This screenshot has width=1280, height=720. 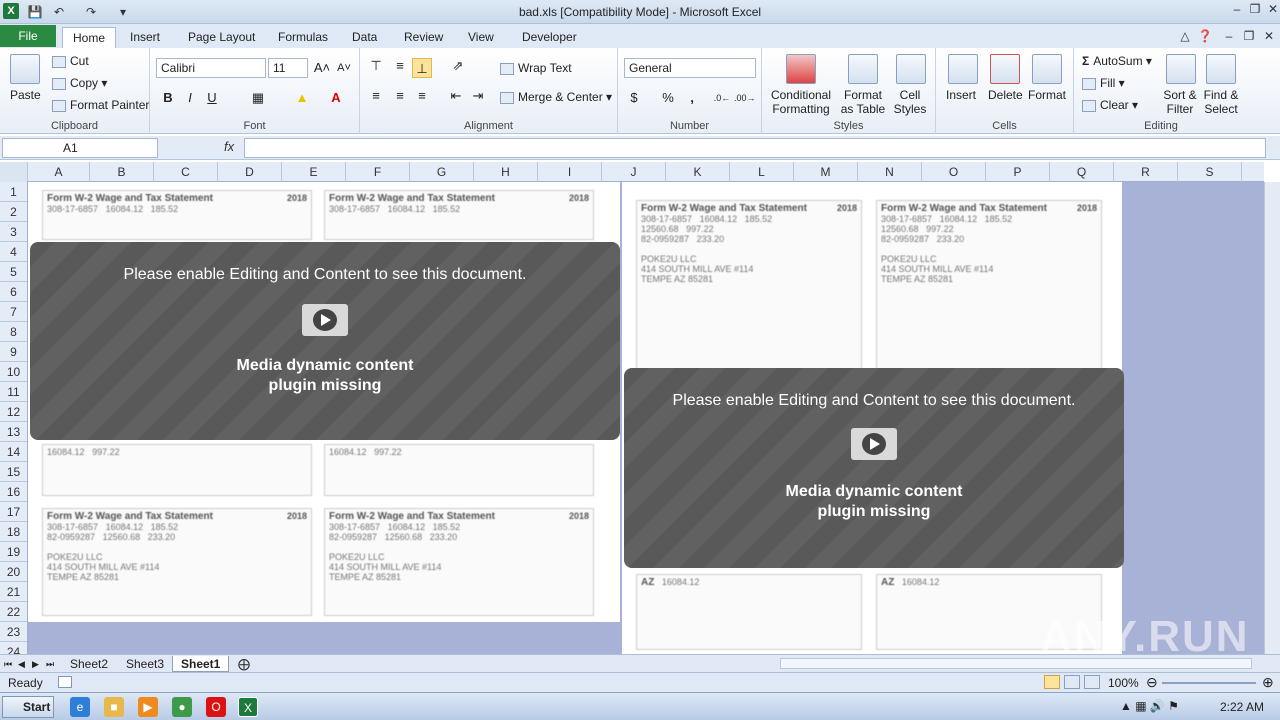 What do you see at coordinates (145, 664) in the screenshot?
I see `sheet-tab: Sheet3` at bounding box center [145, 664].